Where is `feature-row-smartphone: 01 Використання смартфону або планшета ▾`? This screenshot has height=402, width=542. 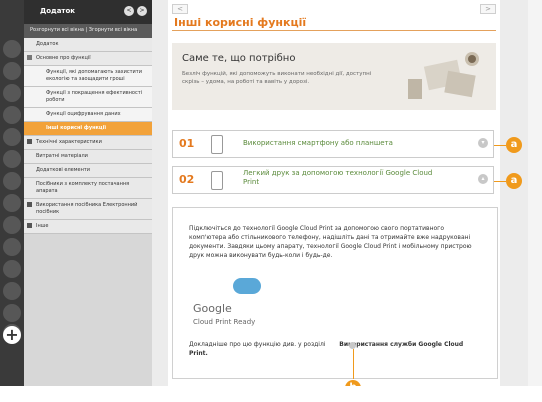
feature-row-smartphone: 01 Використання смартфону або планшета ▾ is located at coordinates (333, 144).